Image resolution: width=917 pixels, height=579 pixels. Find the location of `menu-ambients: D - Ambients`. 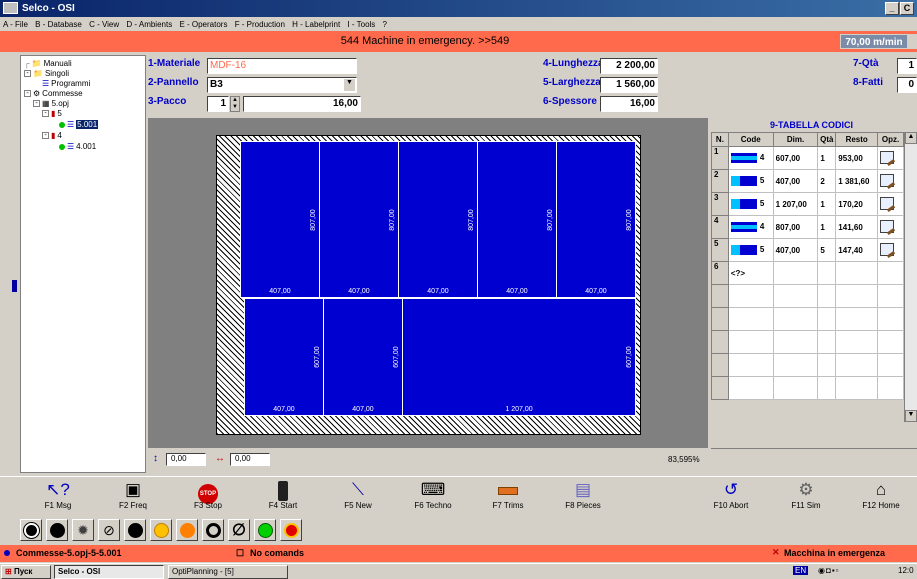

menu-ambients: D - Ambients is located at coordinates (149, 24).